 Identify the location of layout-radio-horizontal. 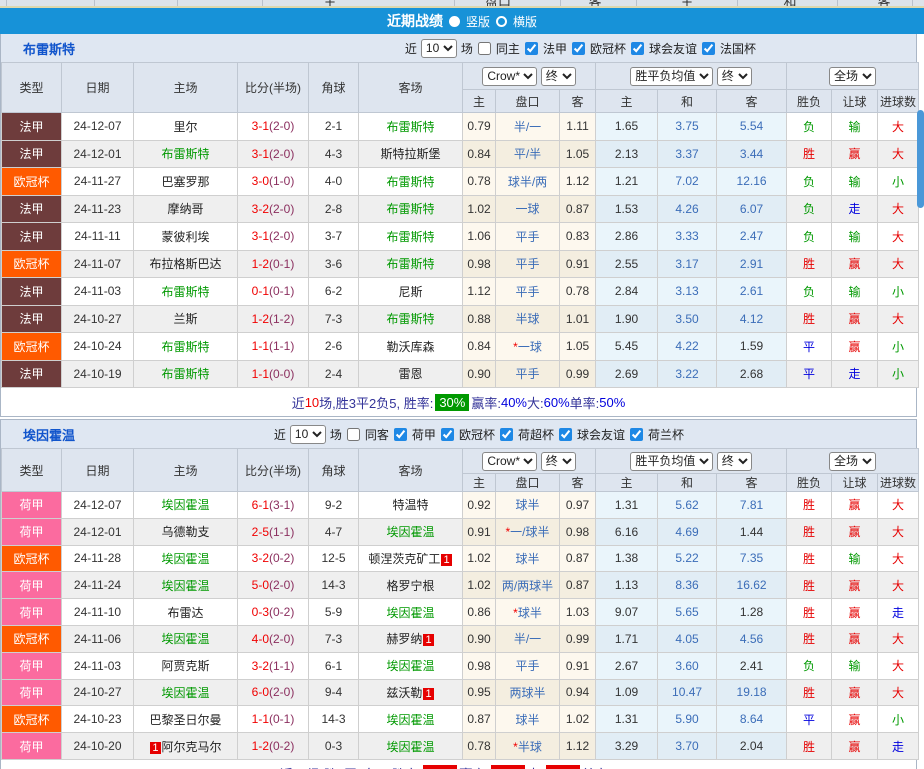
(501, 21).